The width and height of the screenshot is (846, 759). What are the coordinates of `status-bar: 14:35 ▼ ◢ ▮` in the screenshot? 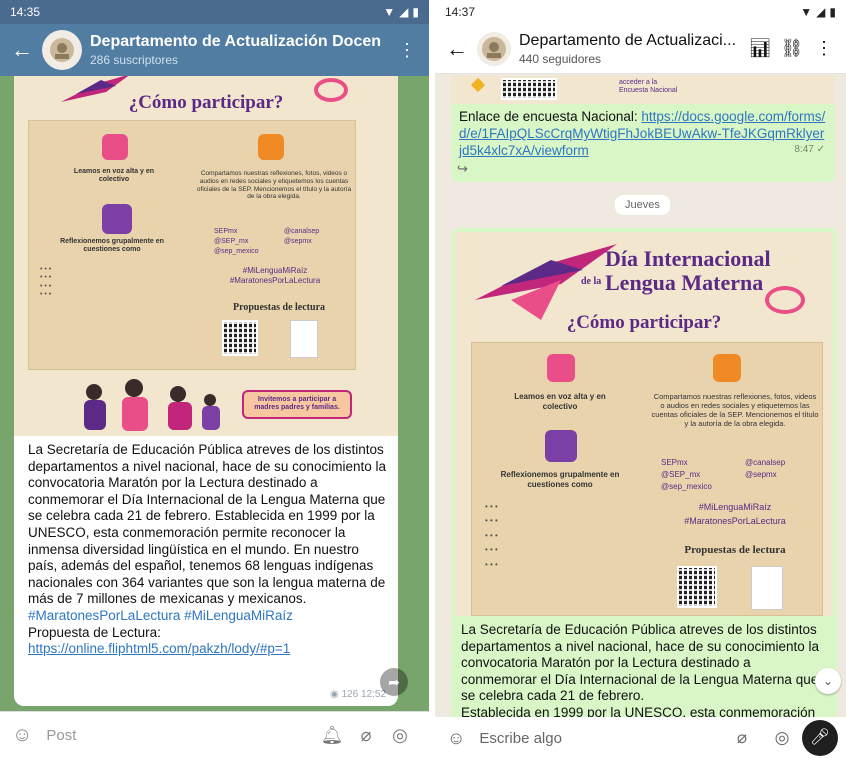 It's located at (214, 12).